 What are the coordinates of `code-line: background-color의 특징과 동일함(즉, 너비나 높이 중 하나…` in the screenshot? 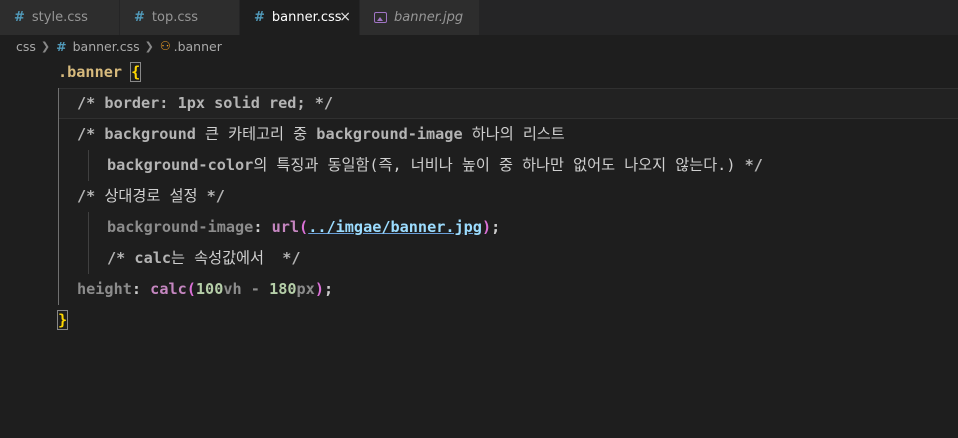 It's located at (435, 165).